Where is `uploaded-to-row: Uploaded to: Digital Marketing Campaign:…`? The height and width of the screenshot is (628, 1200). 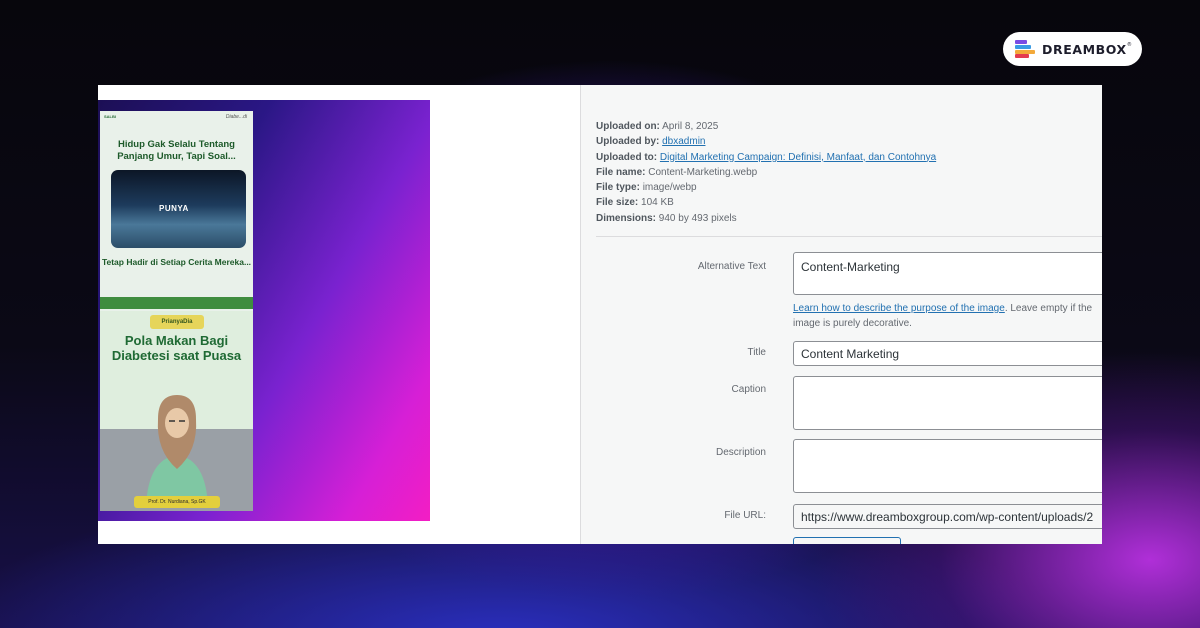 uploaded-to-row: Uploaded to: Digital Marketing Campaign:… is located at coordinates (766, 157).